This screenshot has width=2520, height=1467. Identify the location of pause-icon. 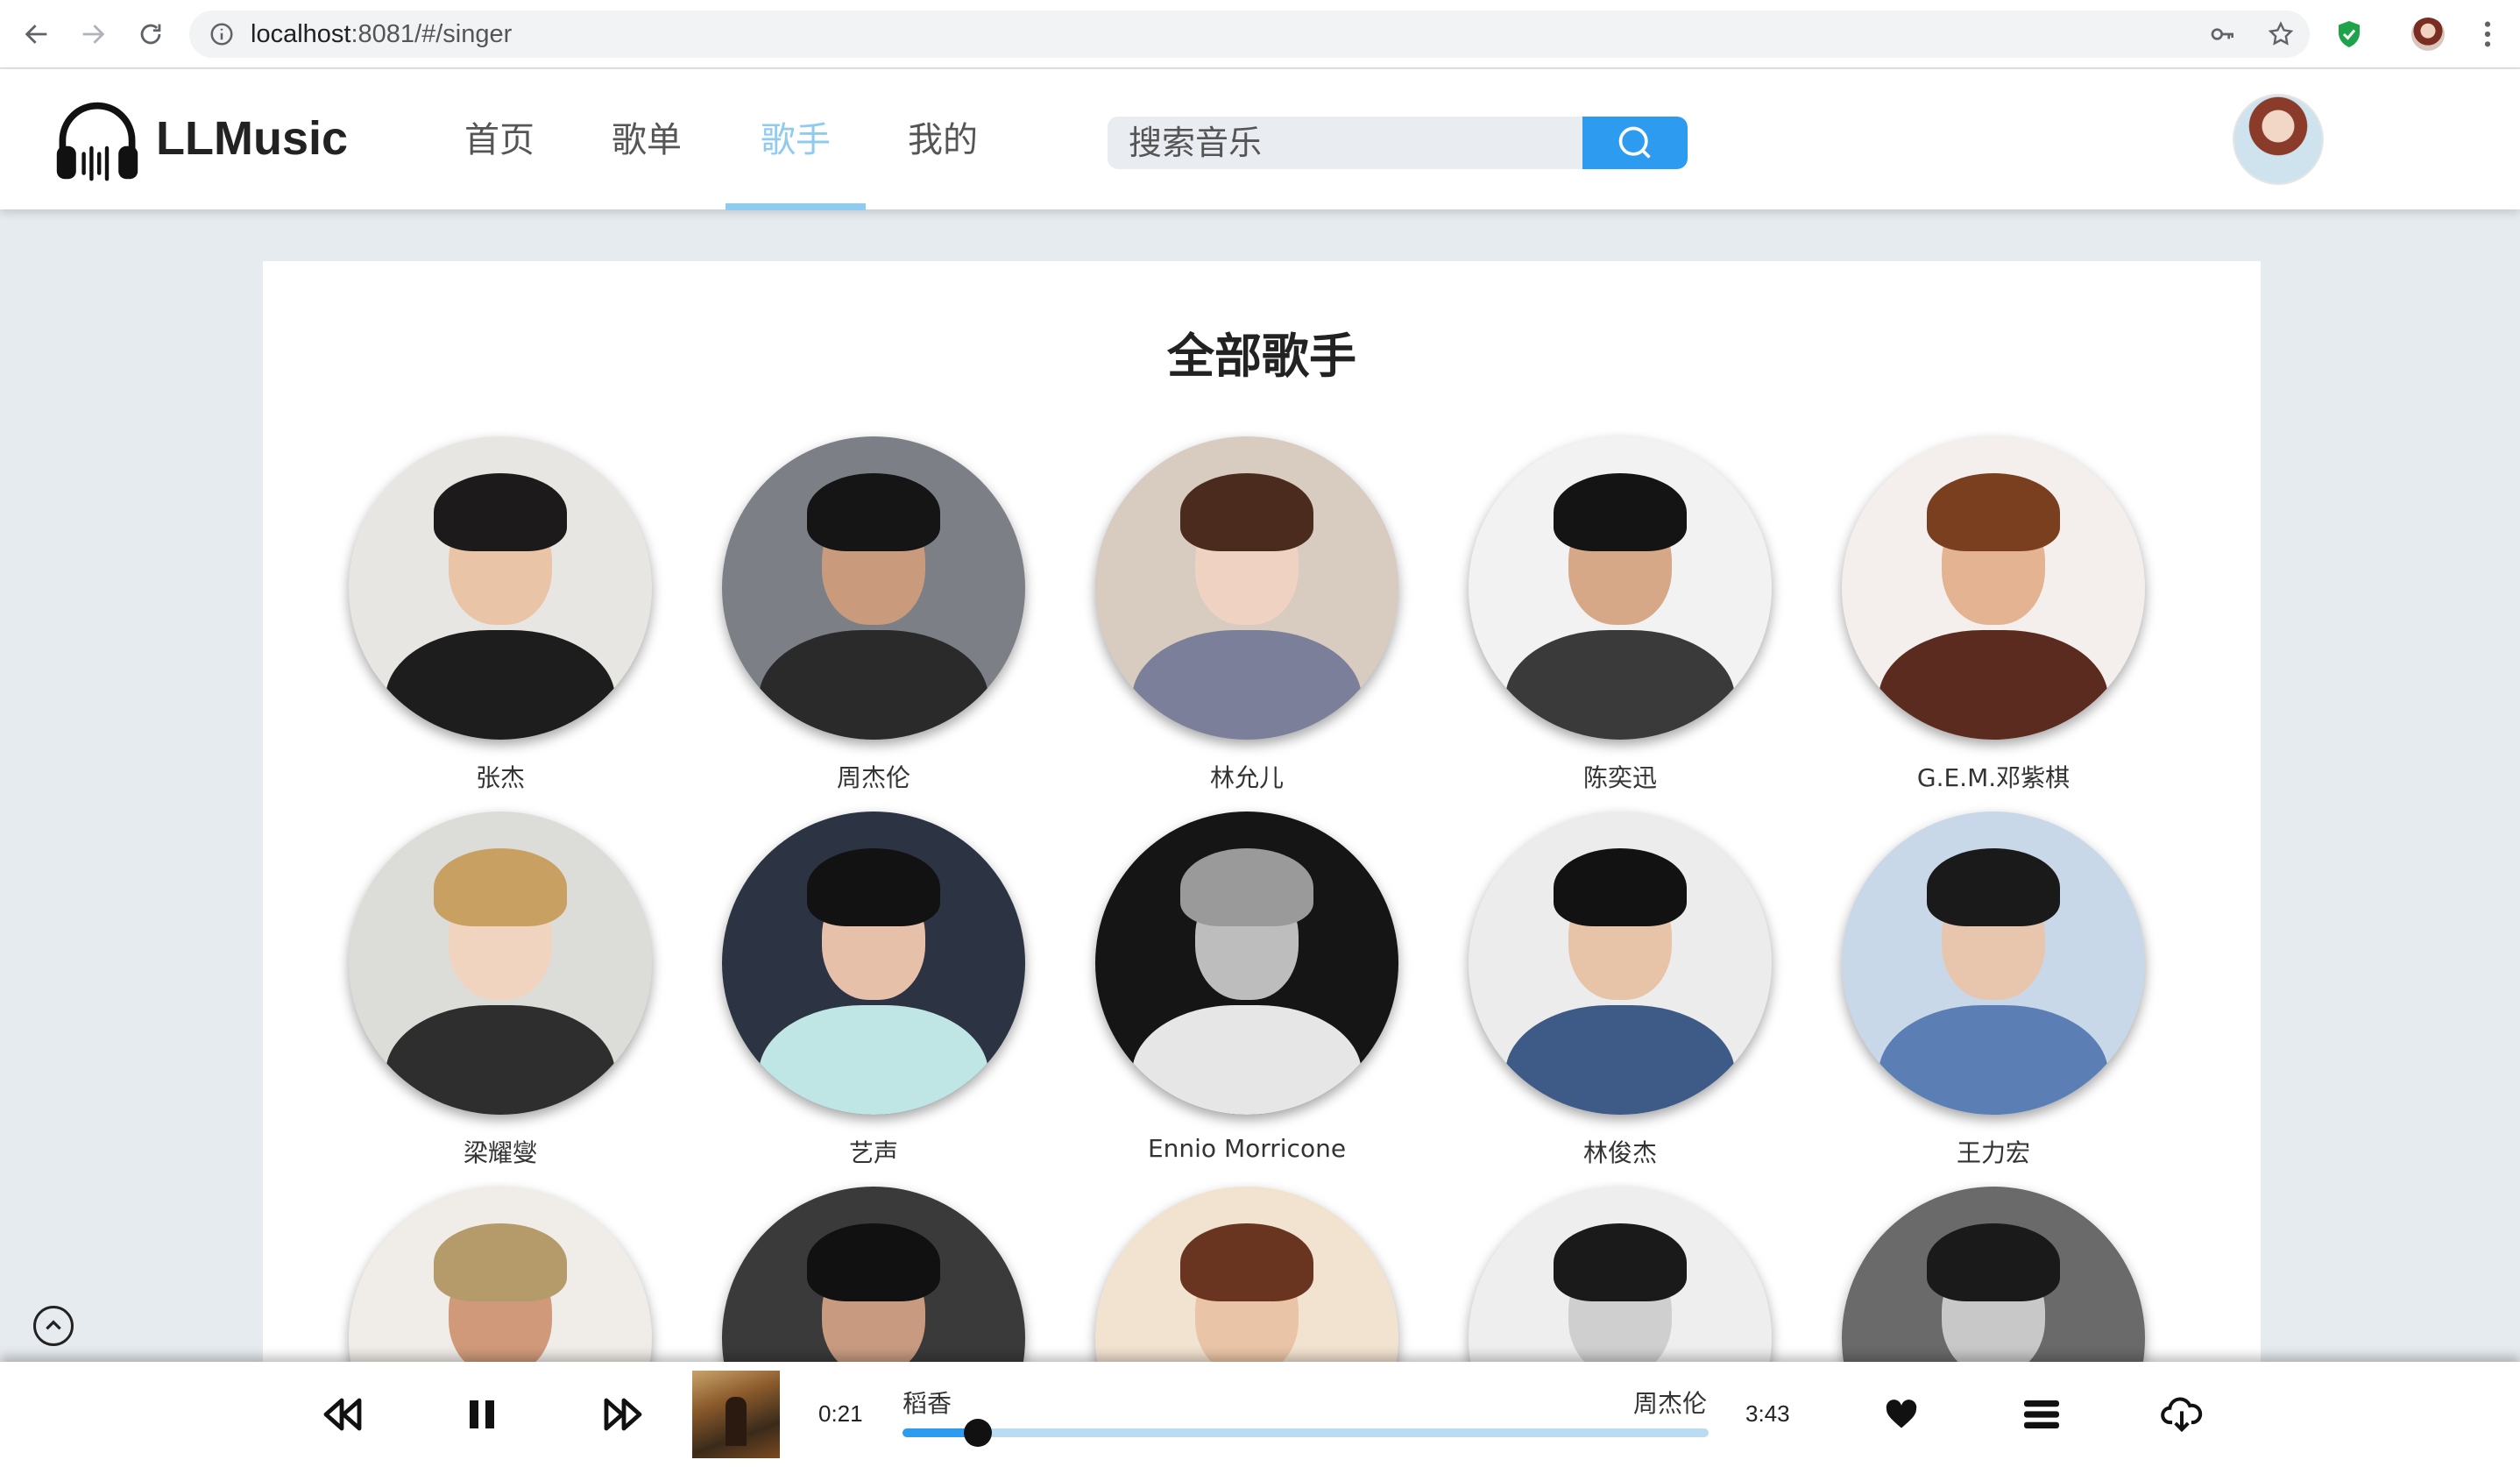
(482, 1414).